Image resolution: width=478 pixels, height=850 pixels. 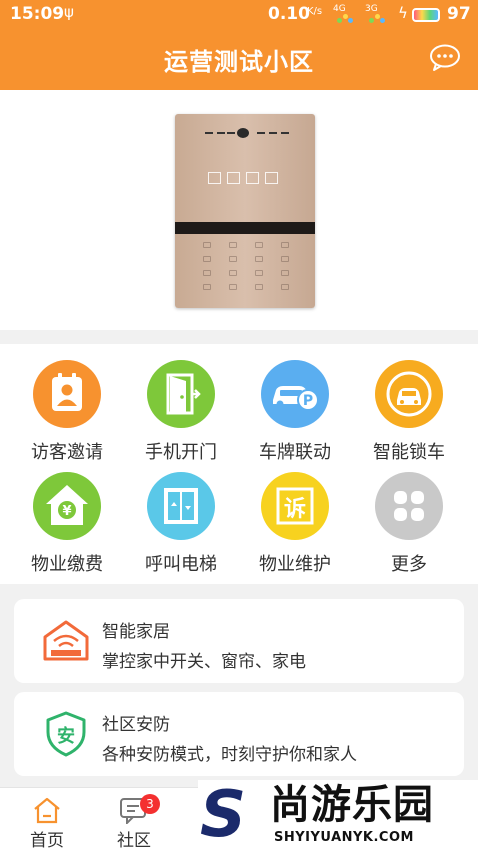 I want to click on svg-text: 安, so click(x=66, y=736).